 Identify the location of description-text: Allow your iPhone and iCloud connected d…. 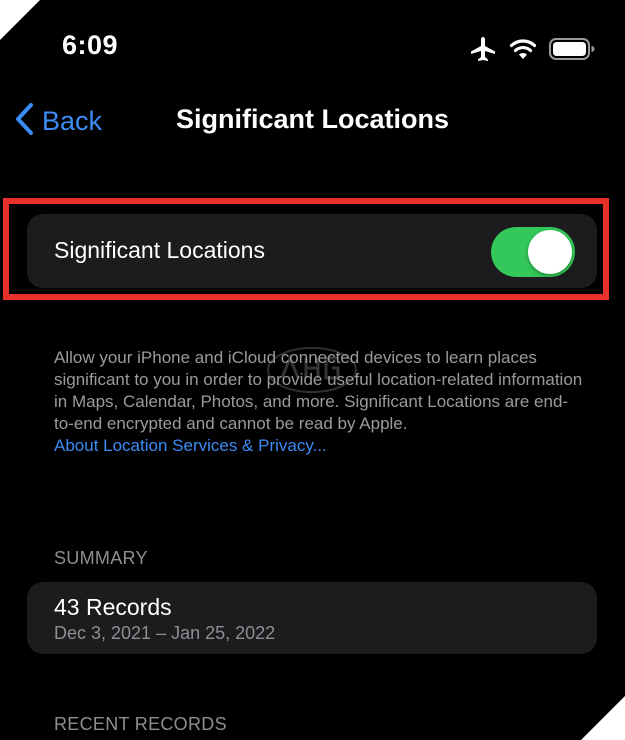
(318, 390).